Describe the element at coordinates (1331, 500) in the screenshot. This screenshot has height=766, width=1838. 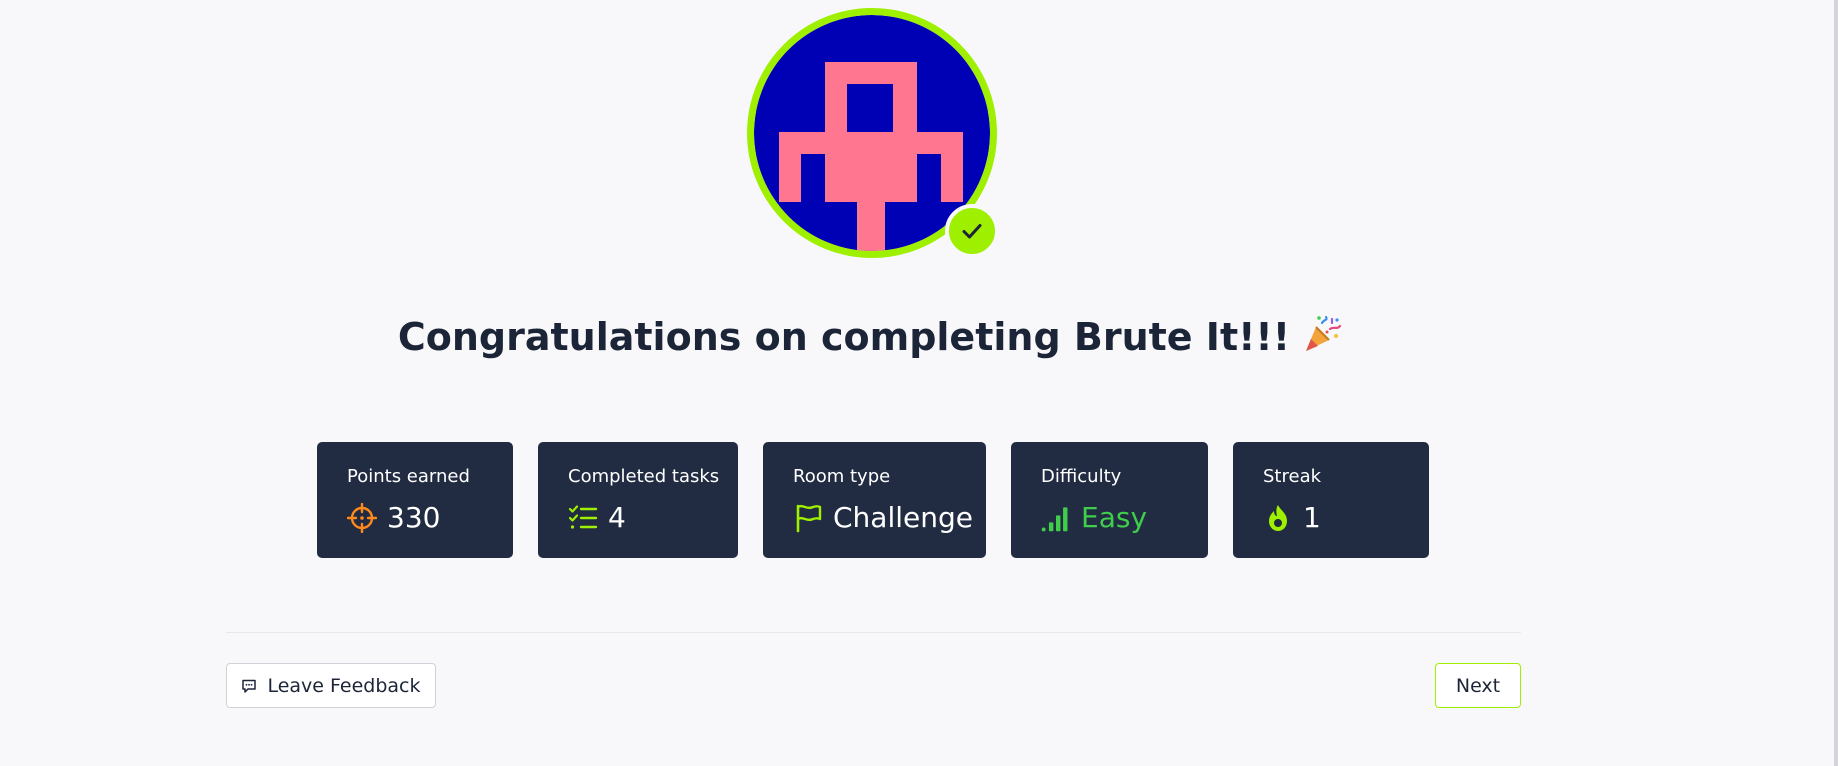
I see `stat-card-streak: Streak 1` at that location.